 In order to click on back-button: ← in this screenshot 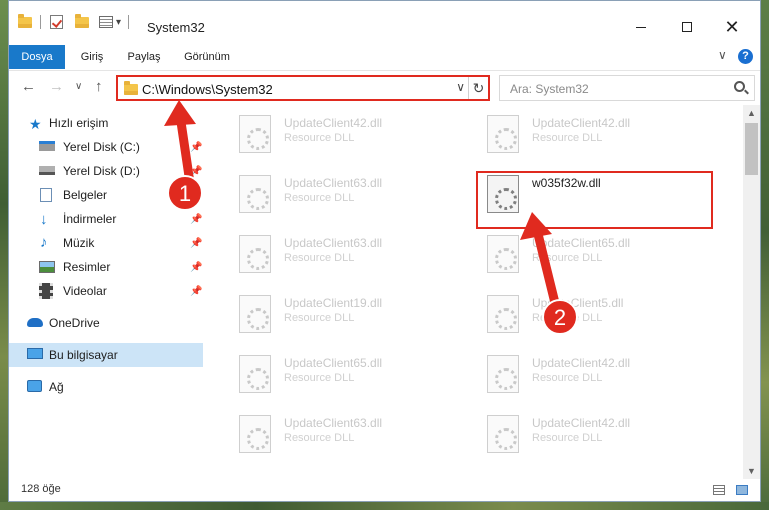, I will do `click(28, 86)`.